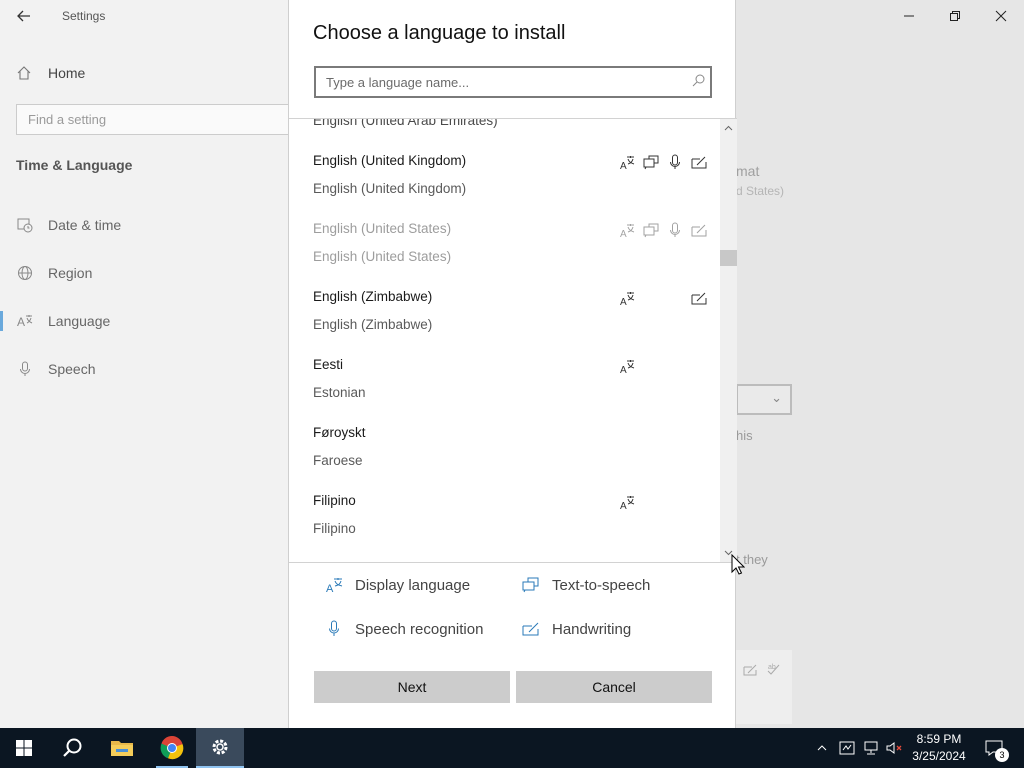 This screenshot has height=768, width=1024. What do you see at coordinates (25, 273) in the screenshot?
I see `globe-icon` at bounding box center [25, 273].